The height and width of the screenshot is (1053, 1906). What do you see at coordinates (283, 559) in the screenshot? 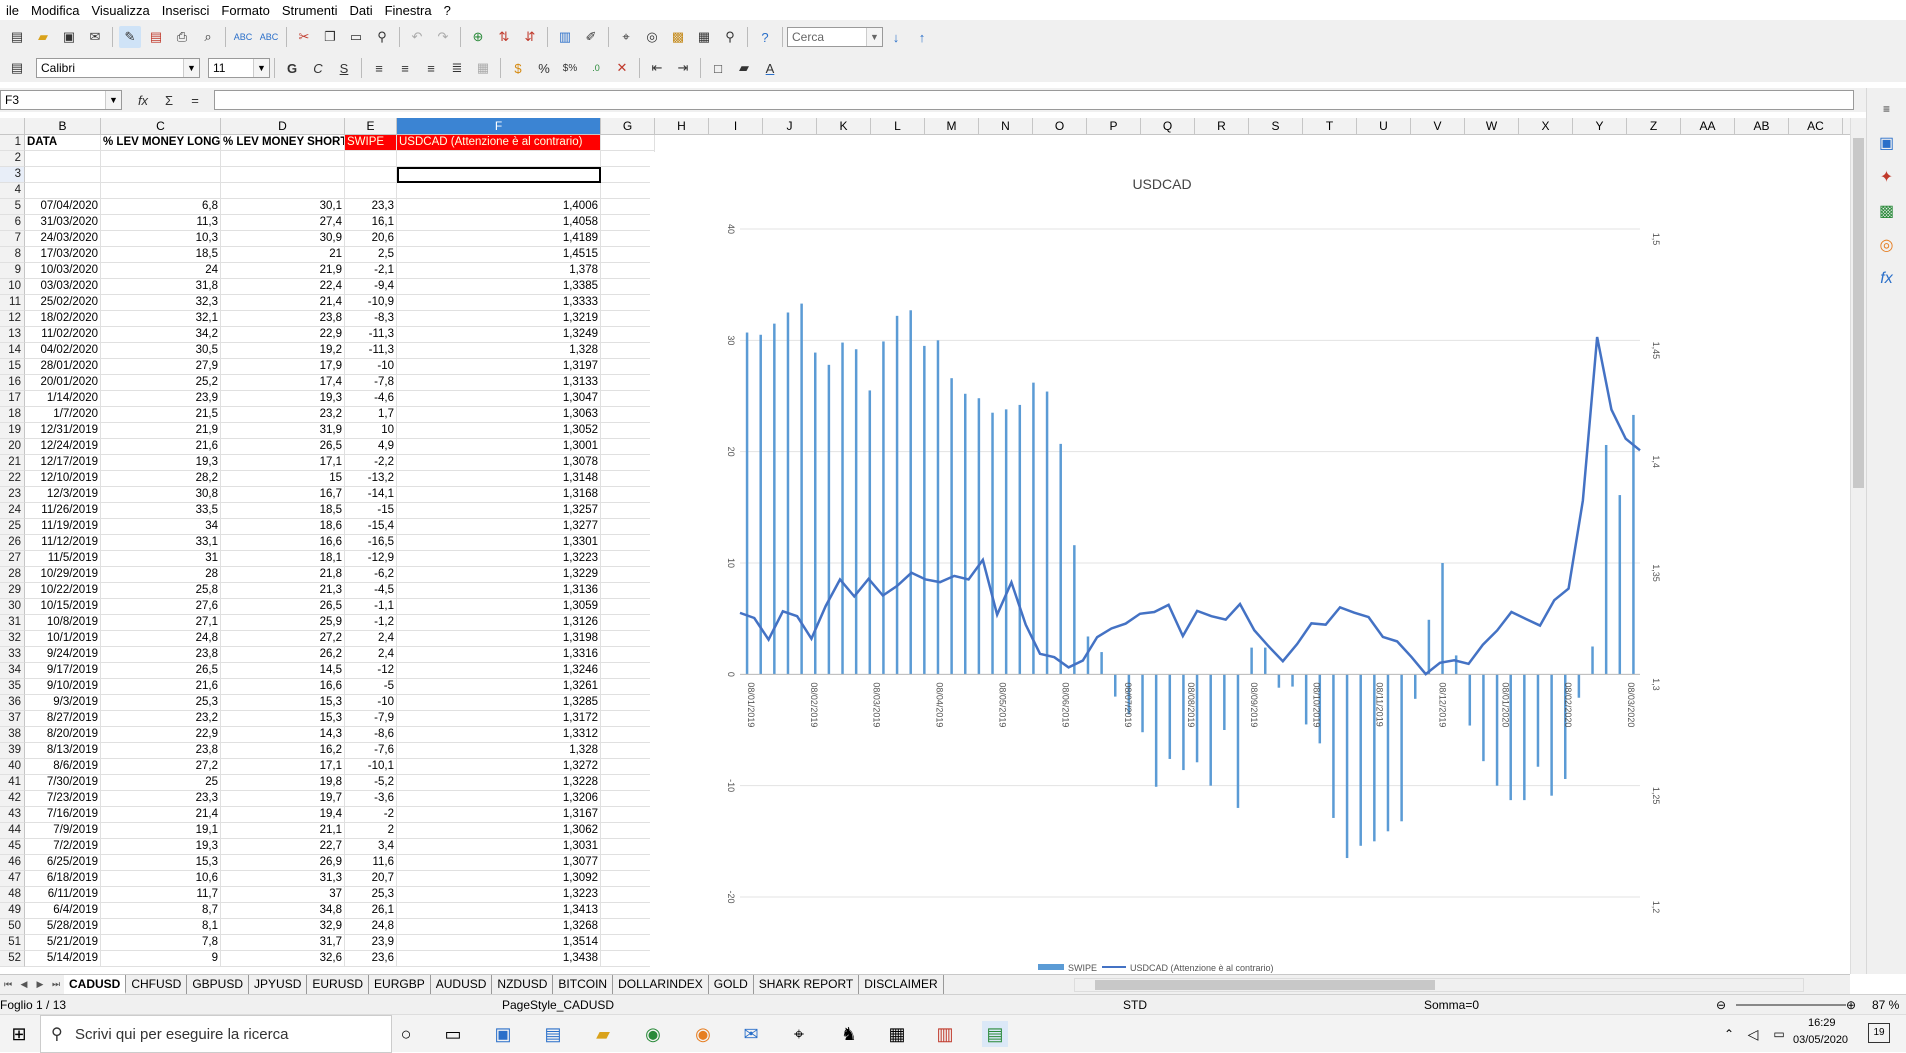
I see `cell-d: 18,1` at bounding box center [283, 559].